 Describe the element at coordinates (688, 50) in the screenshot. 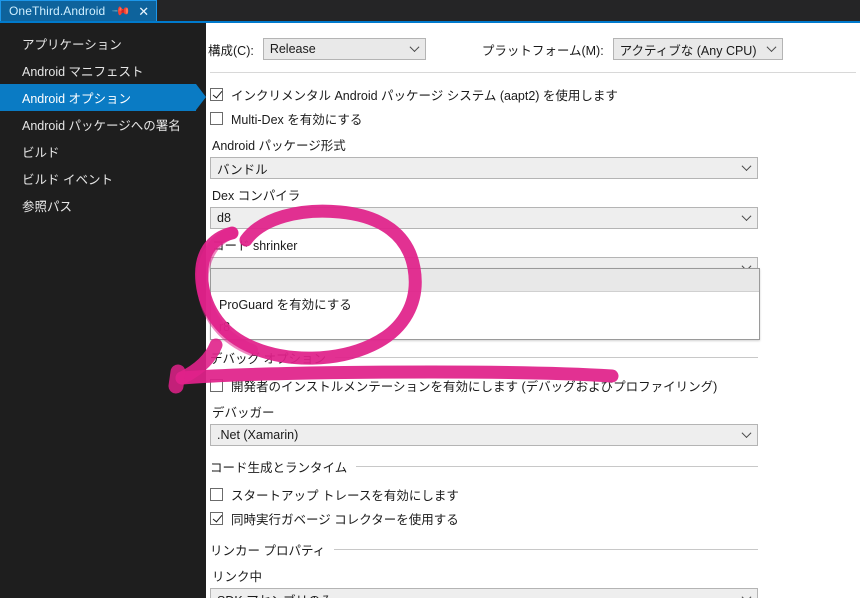

I see `platform-value: アクティブな (Any CPU)` at that location.